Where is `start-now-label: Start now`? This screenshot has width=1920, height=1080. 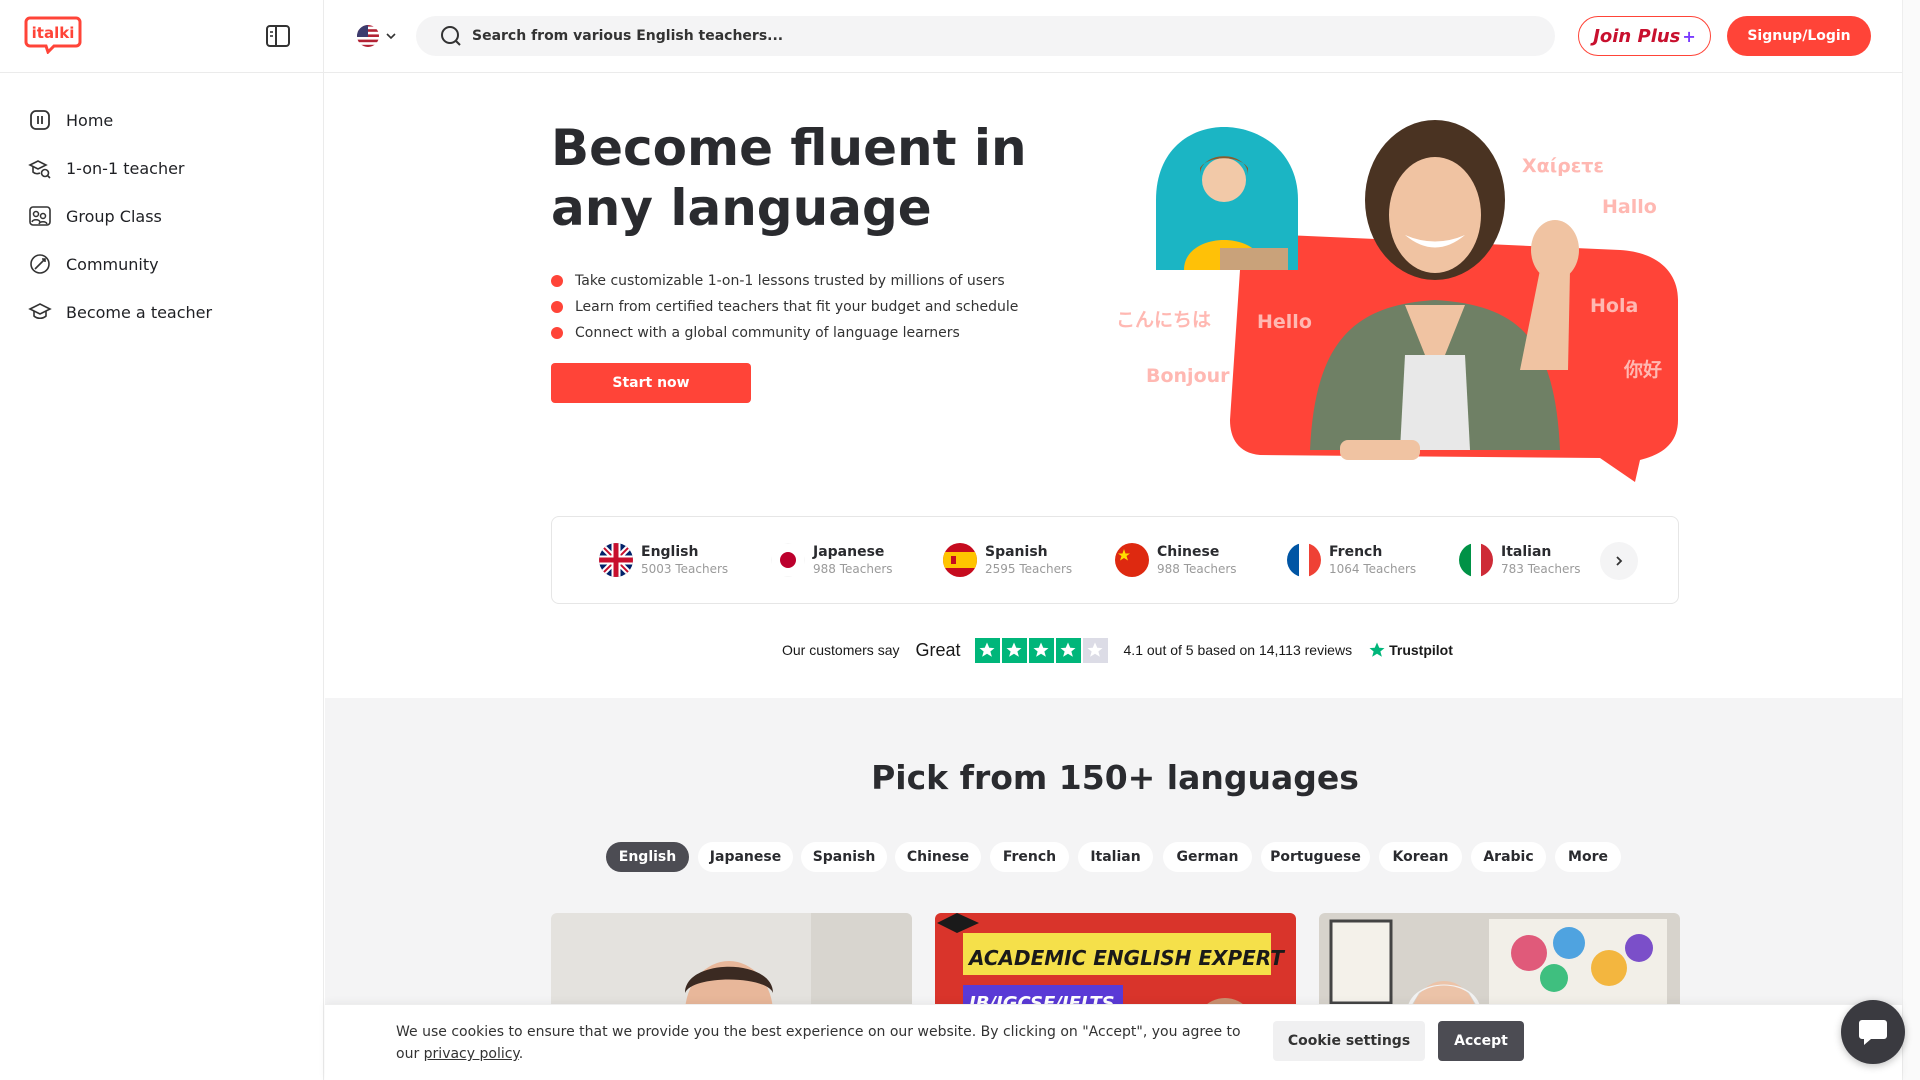
start-now-label: Start now is located at coordinates (651, 383).